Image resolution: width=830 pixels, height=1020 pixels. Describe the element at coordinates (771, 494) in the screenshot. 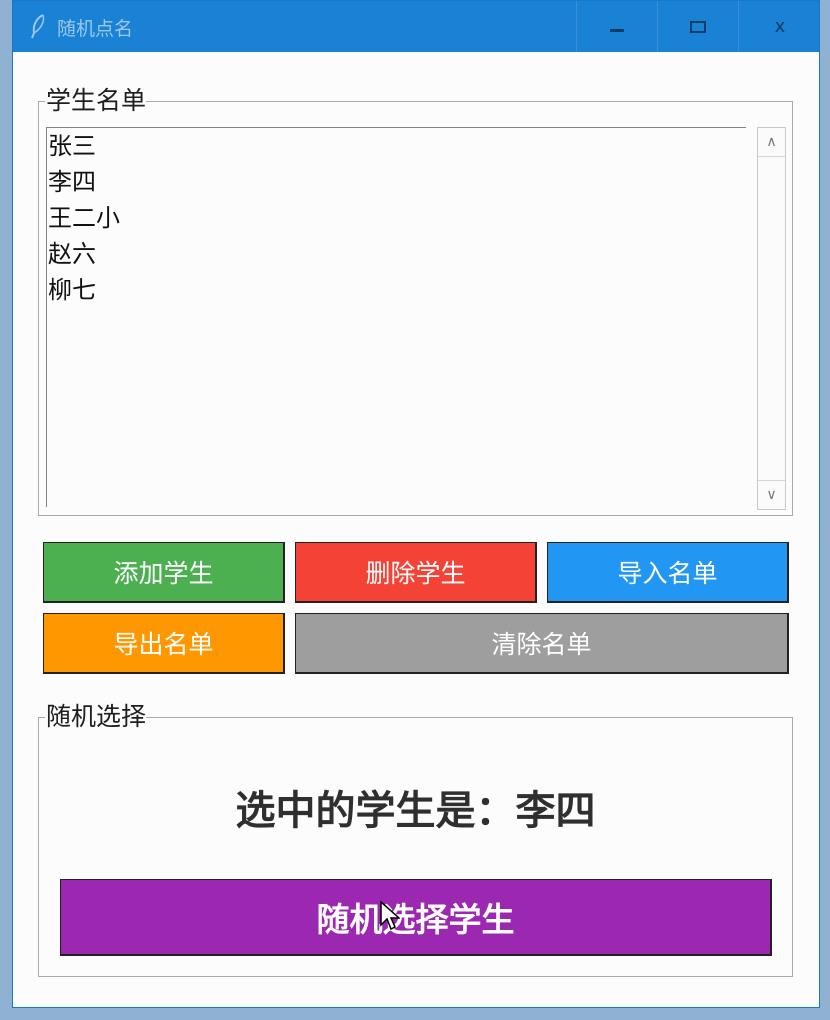

I see `scroll-down-icon: ∨` at that location.